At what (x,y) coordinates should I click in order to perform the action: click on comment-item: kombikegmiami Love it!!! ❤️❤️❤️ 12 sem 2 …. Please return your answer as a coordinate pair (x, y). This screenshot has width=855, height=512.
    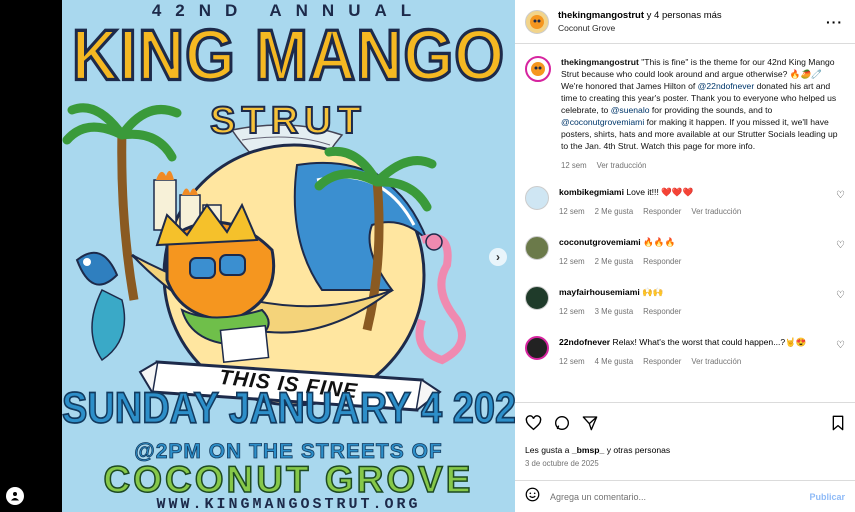
    Looking at the image, I should click on (685, 202).